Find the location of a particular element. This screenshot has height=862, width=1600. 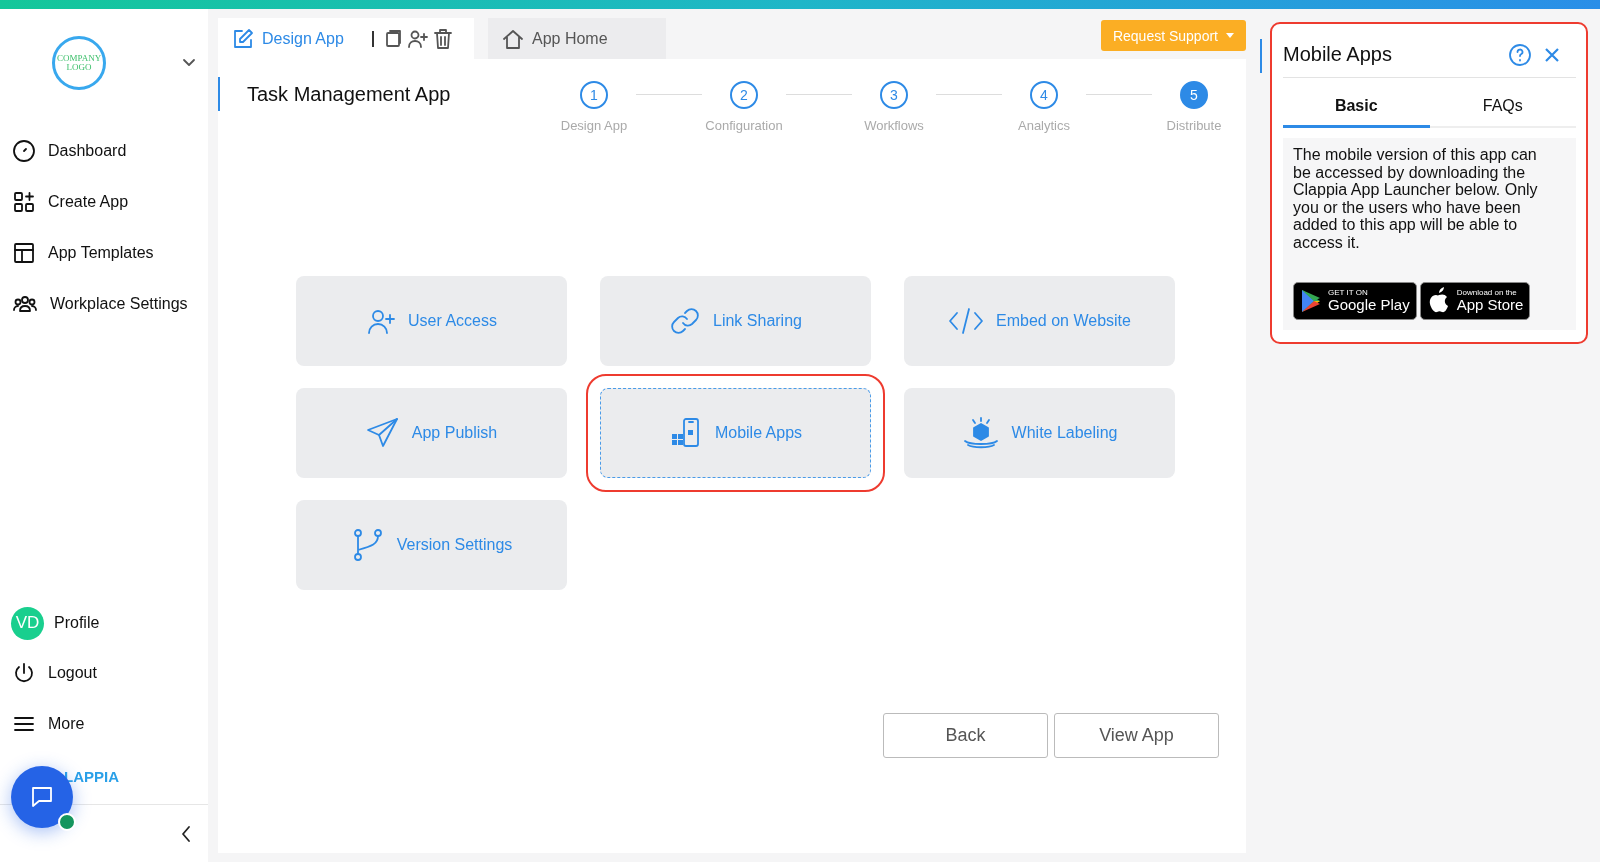

code-icon is located at coordinates (966, 321).